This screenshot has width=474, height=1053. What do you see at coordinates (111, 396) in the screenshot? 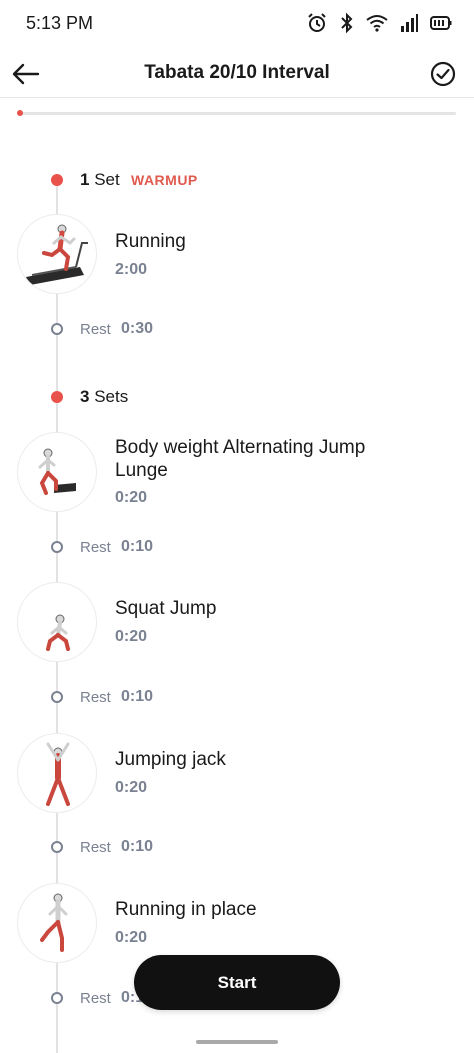
I see `set-label: Sets` at bounding box center [111, 396].